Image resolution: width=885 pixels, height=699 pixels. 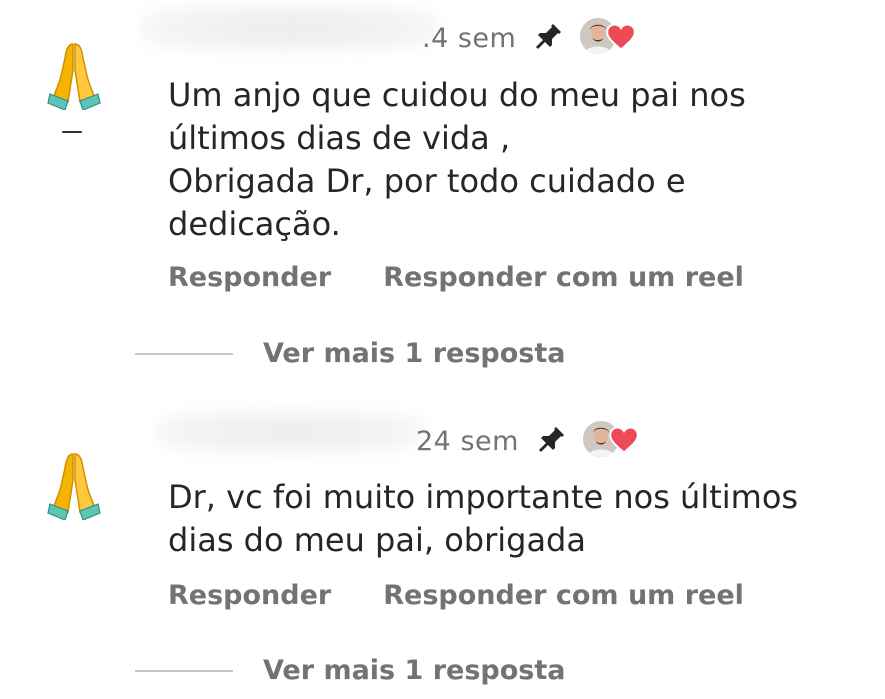 What do you see at coordinates (469, 38) in the screenshot?
I see `comment-time: .4 sem` at bounding box center [469, 38].